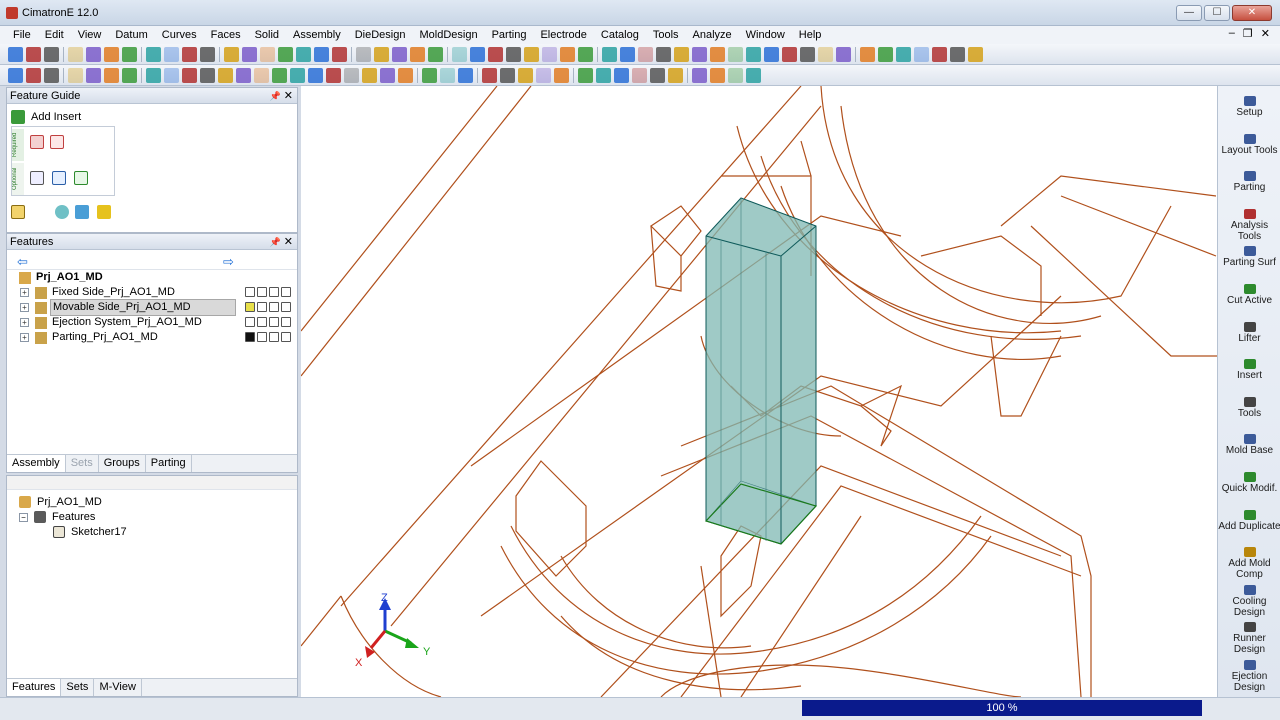 The height and width of the screenshot is (720, 1280). What do you see at coordinates (179, 35) in the screenshot?
I see `menu-curves: Curves` at bounding box center [179, 35].